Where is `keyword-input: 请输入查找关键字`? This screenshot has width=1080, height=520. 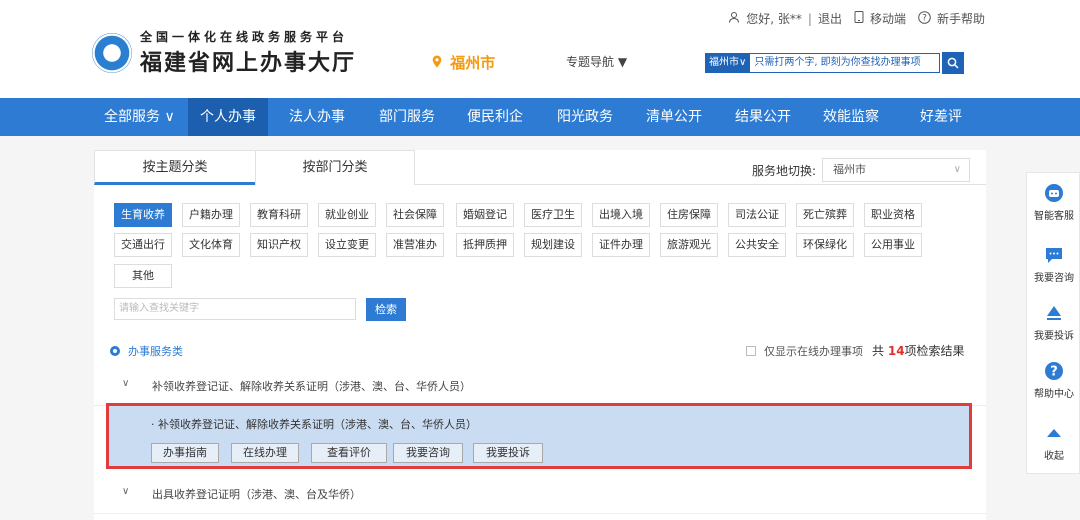 keyword-input: 请输入查找关键字 is located at coordinates (235, 309).